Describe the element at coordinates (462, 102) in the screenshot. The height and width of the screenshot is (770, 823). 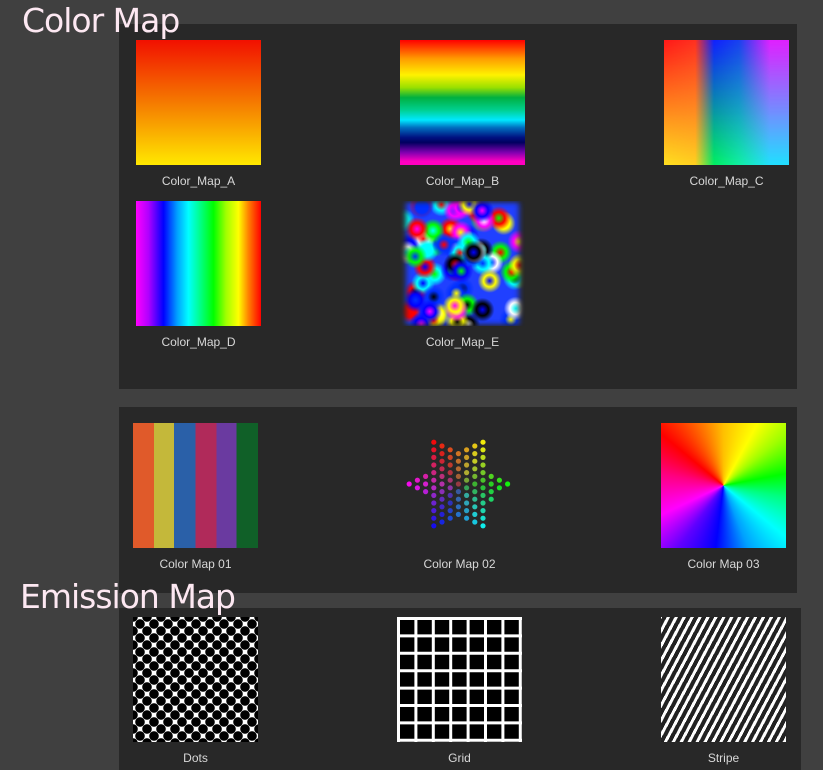
I see `rainbow-bands-icon` at that location.